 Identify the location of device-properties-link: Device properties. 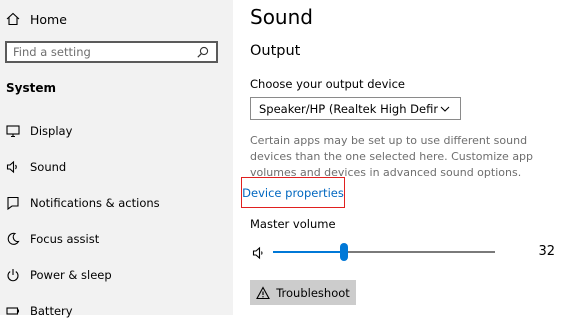
(293, 193).